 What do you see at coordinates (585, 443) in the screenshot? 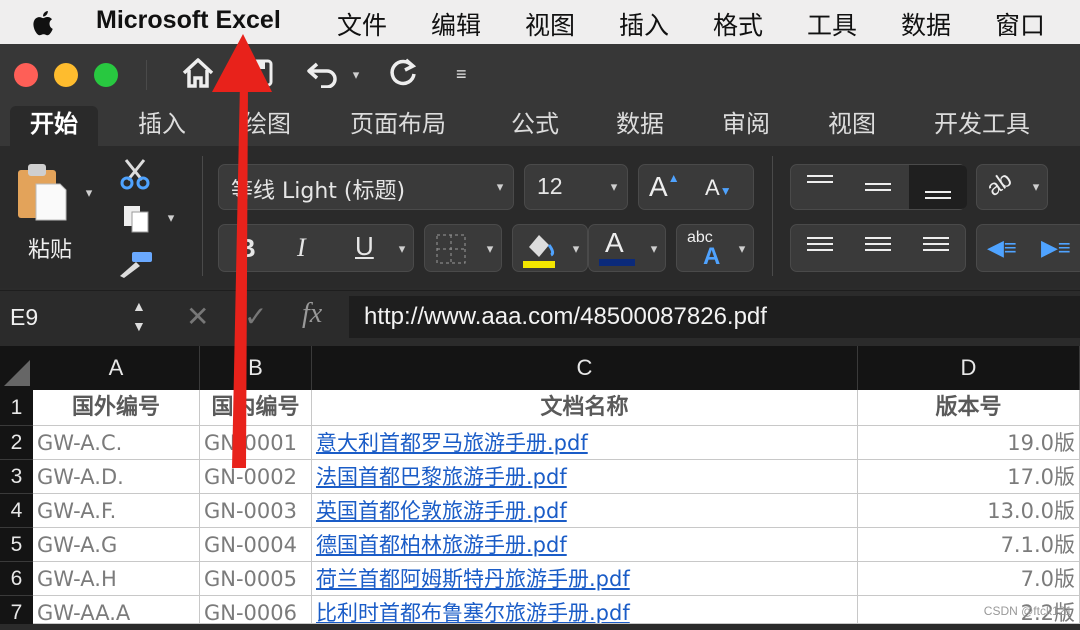
I see `document-link: 意大利首都罗马旅游手册.pdf` at bounding box center [585, 443].